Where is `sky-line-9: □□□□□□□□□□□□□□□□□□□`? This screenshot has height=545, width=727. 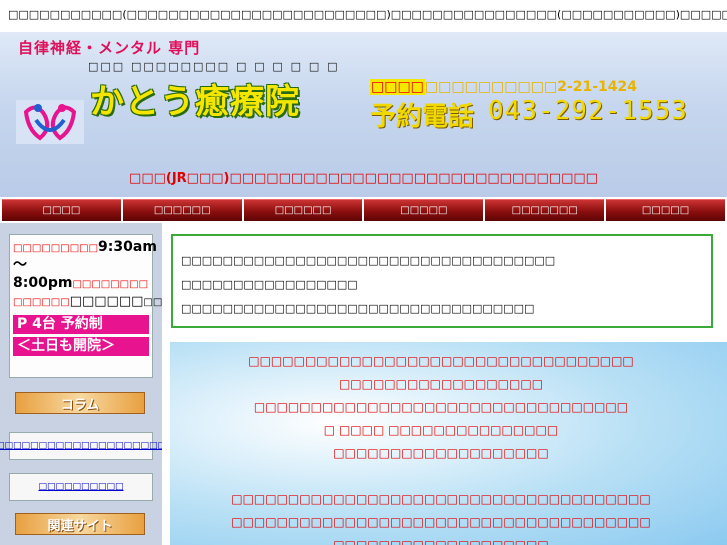
sky-line-9: □□□□□□□□□□□□□□□□□□□ is located at coordinates (441, 541).